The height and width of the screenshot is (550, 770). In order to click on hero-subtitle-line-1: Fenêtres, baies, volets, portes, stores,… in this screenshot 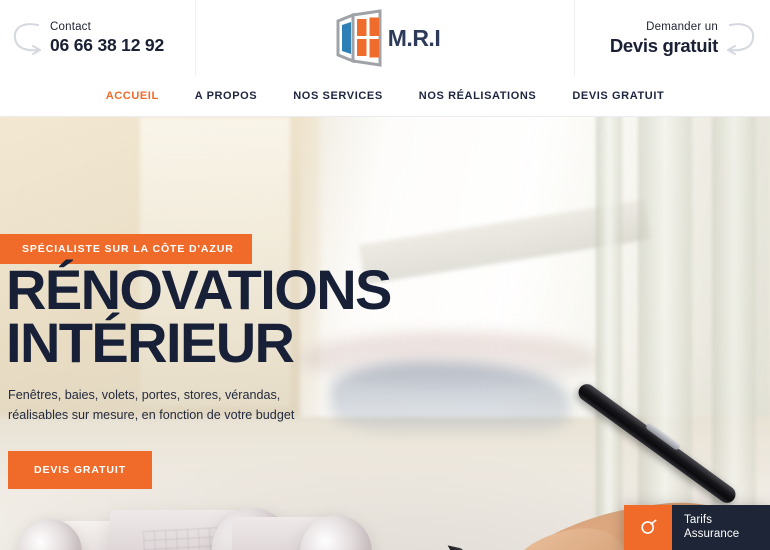, I will do `click(144, 395)`.